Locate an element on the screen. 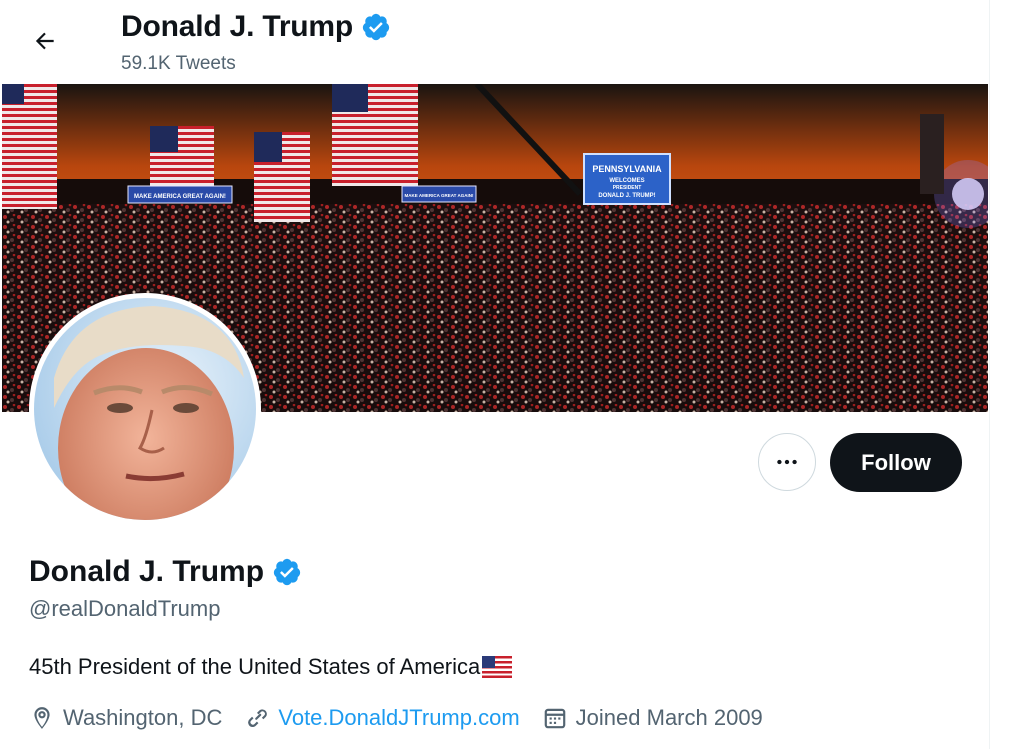  website-item: Vote.DonaldJTrump.com is located at coordinates (382, 718).